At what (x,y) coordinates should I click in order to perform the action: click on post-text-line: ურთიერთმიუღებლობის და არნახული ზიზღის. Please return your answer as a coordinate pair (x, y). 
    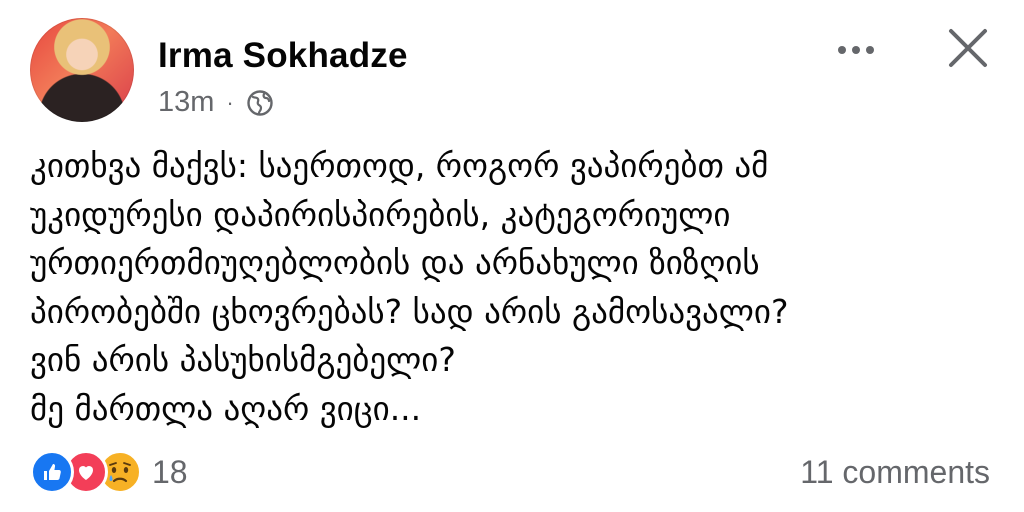
    Looking at the image, I should click on (395, 262).